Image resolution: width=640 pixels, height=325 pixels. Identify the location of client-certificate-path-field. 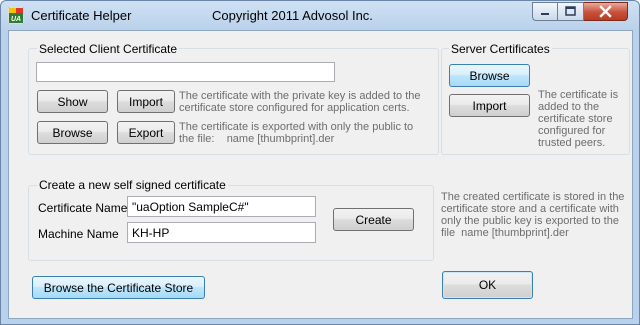
(185, 72).